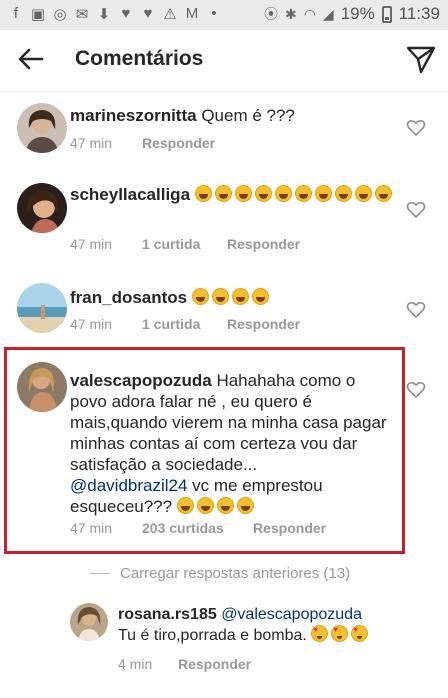  Describe the element at coordinates (38, 14) in the screenshot. I see `image-icon: ▣` at that location.